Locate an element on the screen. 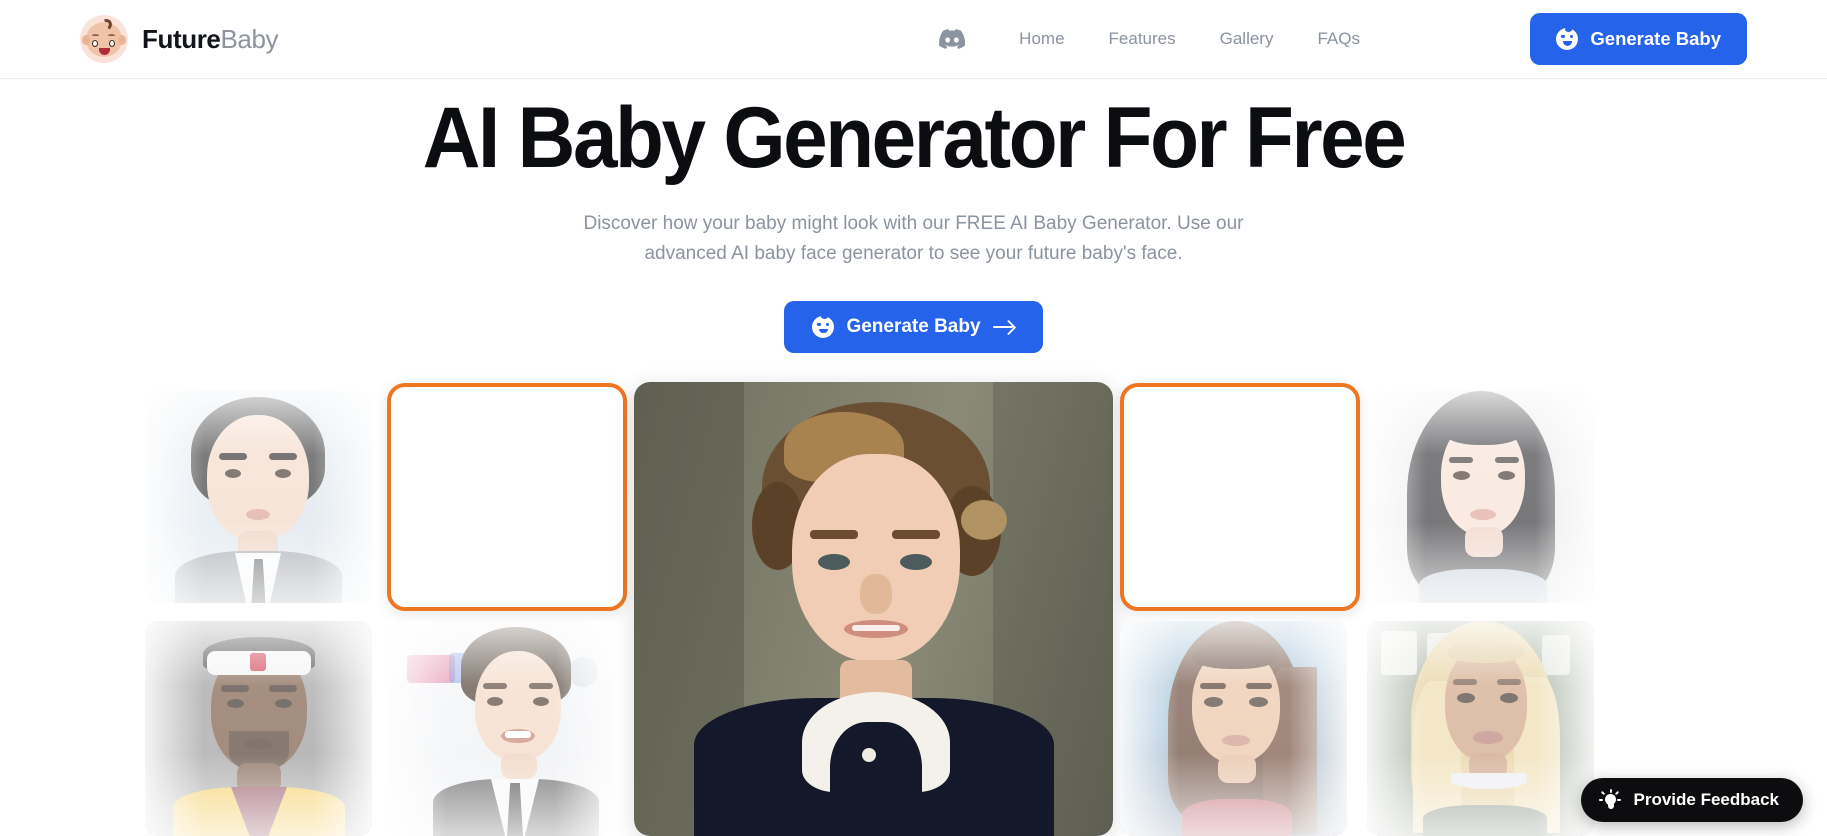 Image resolution: width=1827 pixels, height=836 pixels. discord-icon is located at coordinates (952, 39).